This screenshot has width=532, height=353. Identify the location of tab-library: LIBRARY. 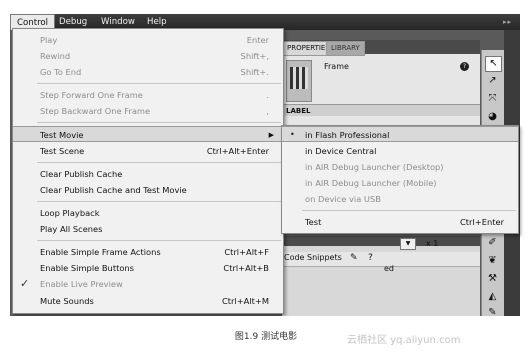
(345, 48).